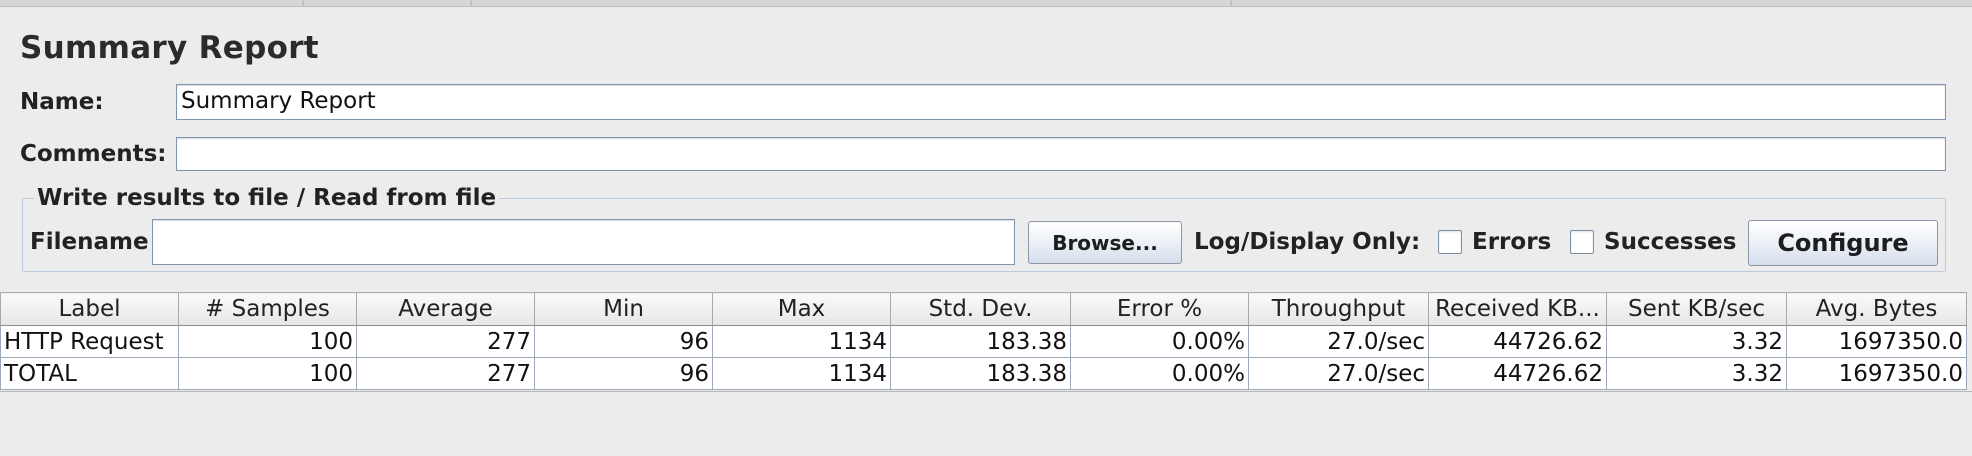 The width and height of the screenshot is (1972, 456). What do you see at coordinates (623, 309) in the screenshot?
I see `column-header: Min` at bounding box center [623, 309].